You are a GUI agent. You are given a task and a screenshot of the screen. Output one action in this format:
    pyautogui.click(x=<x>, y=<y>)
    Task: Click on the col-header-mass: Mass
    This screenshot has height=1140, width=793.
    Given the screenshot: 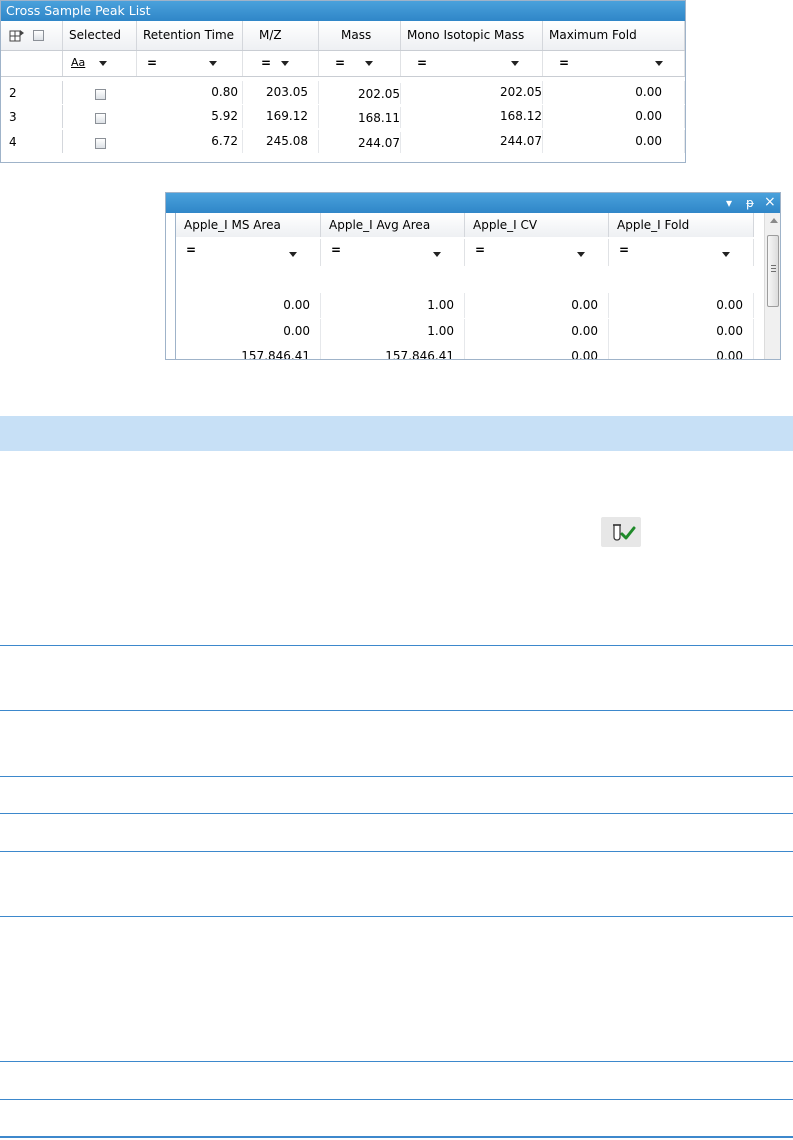 What is the action you would take?
    pyautogui.click(x=360, y=35)
    